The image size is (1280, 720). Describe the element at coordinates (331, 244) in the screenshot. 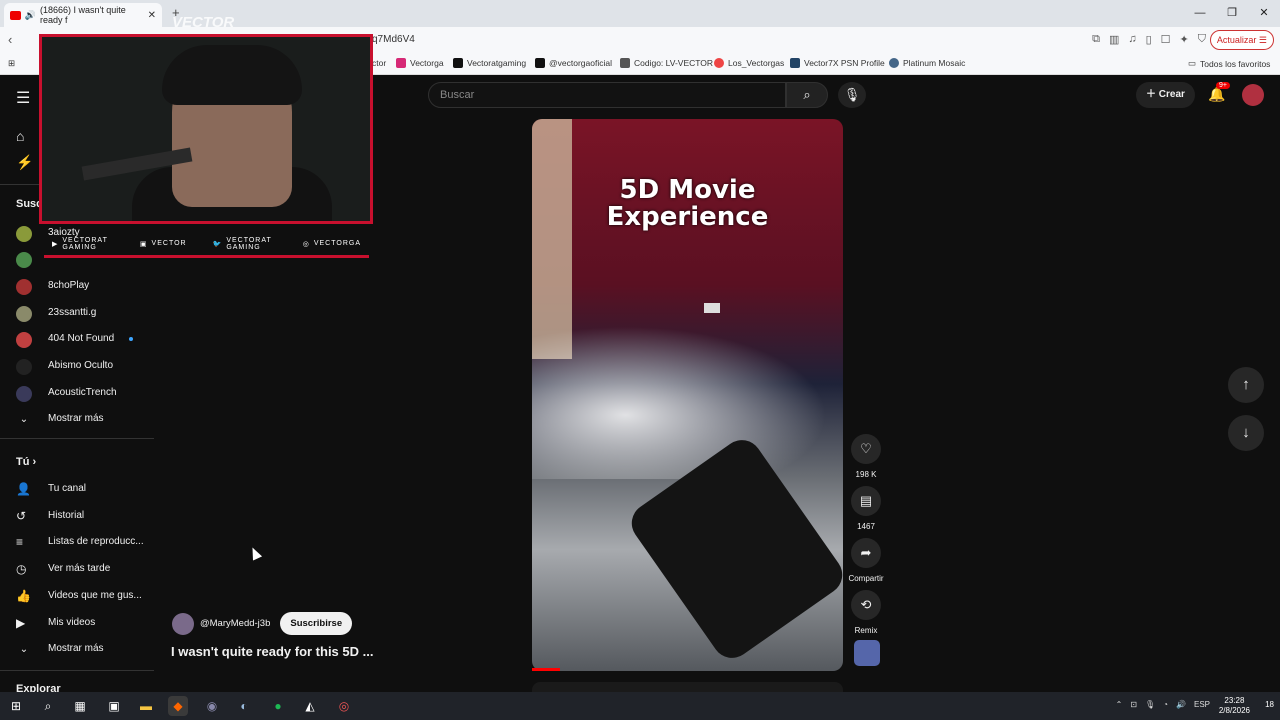

I see `social-instagram: ◎ VECTORGA` at that location.